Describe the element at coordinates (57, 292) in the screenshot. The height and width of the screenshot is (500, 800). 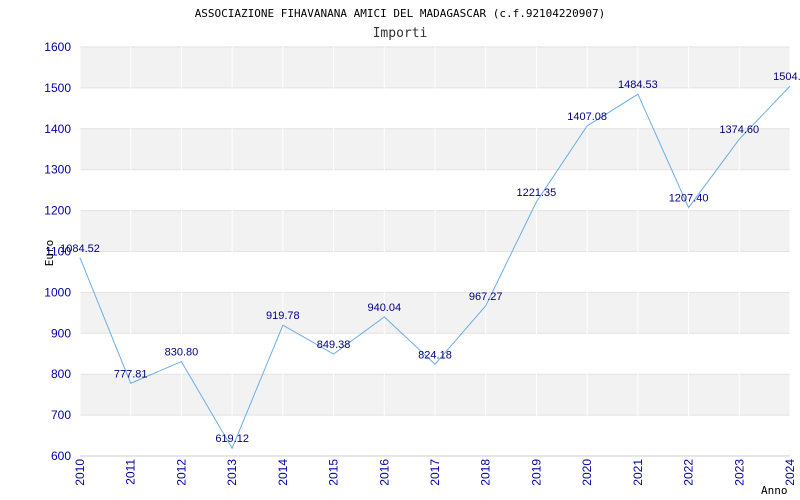
I see `y-tick-label: 1000` at that location.